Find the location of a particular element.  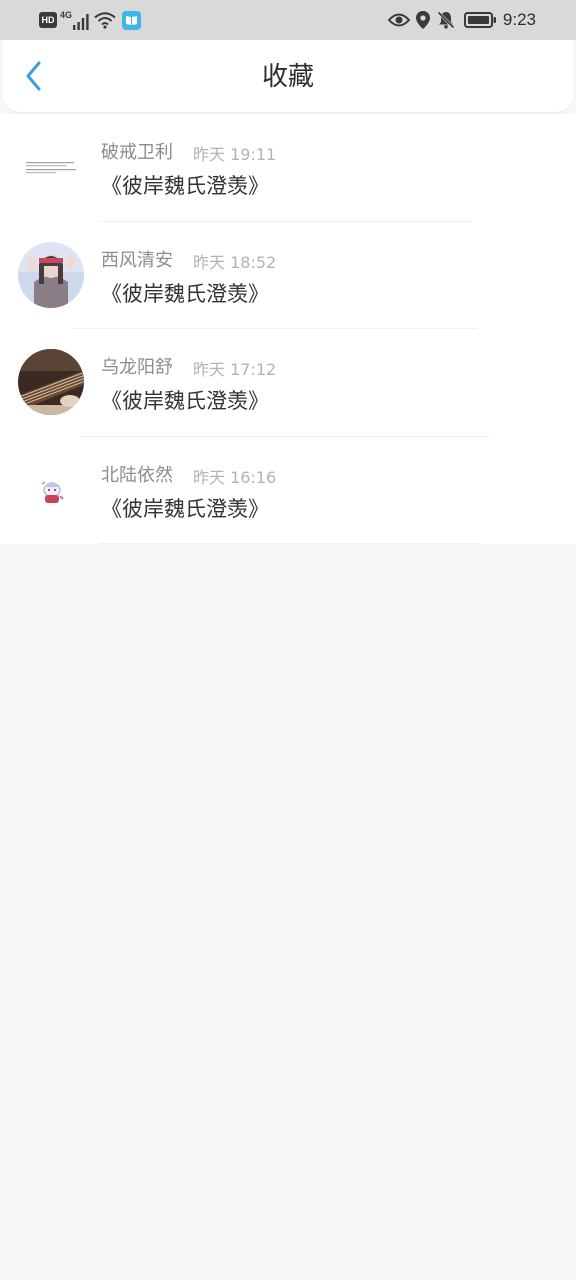

app-header: 收藏 is located at coordinates (288, 76).